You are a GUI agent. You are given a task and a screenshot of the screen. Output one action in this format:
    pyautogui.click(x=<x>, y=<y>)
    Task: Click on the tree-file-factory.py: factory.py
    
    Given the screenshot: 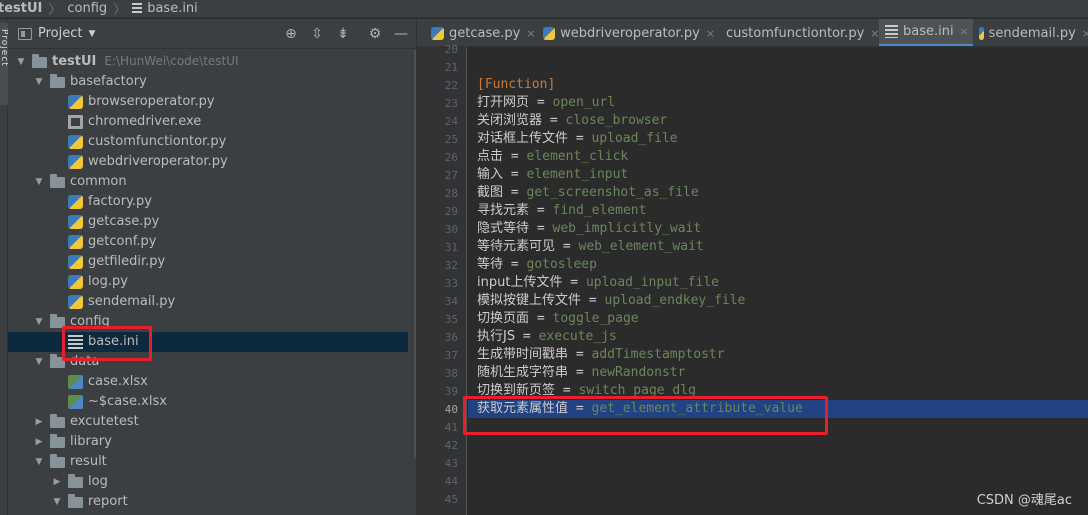 What is the action you would take?
    pyautogui.click(x=208, y=202)
    